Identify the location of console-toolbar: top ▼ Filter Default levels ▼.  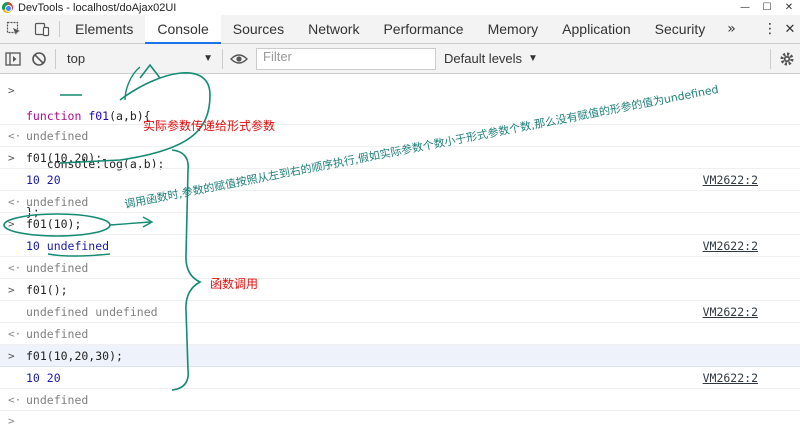
(400, 59).